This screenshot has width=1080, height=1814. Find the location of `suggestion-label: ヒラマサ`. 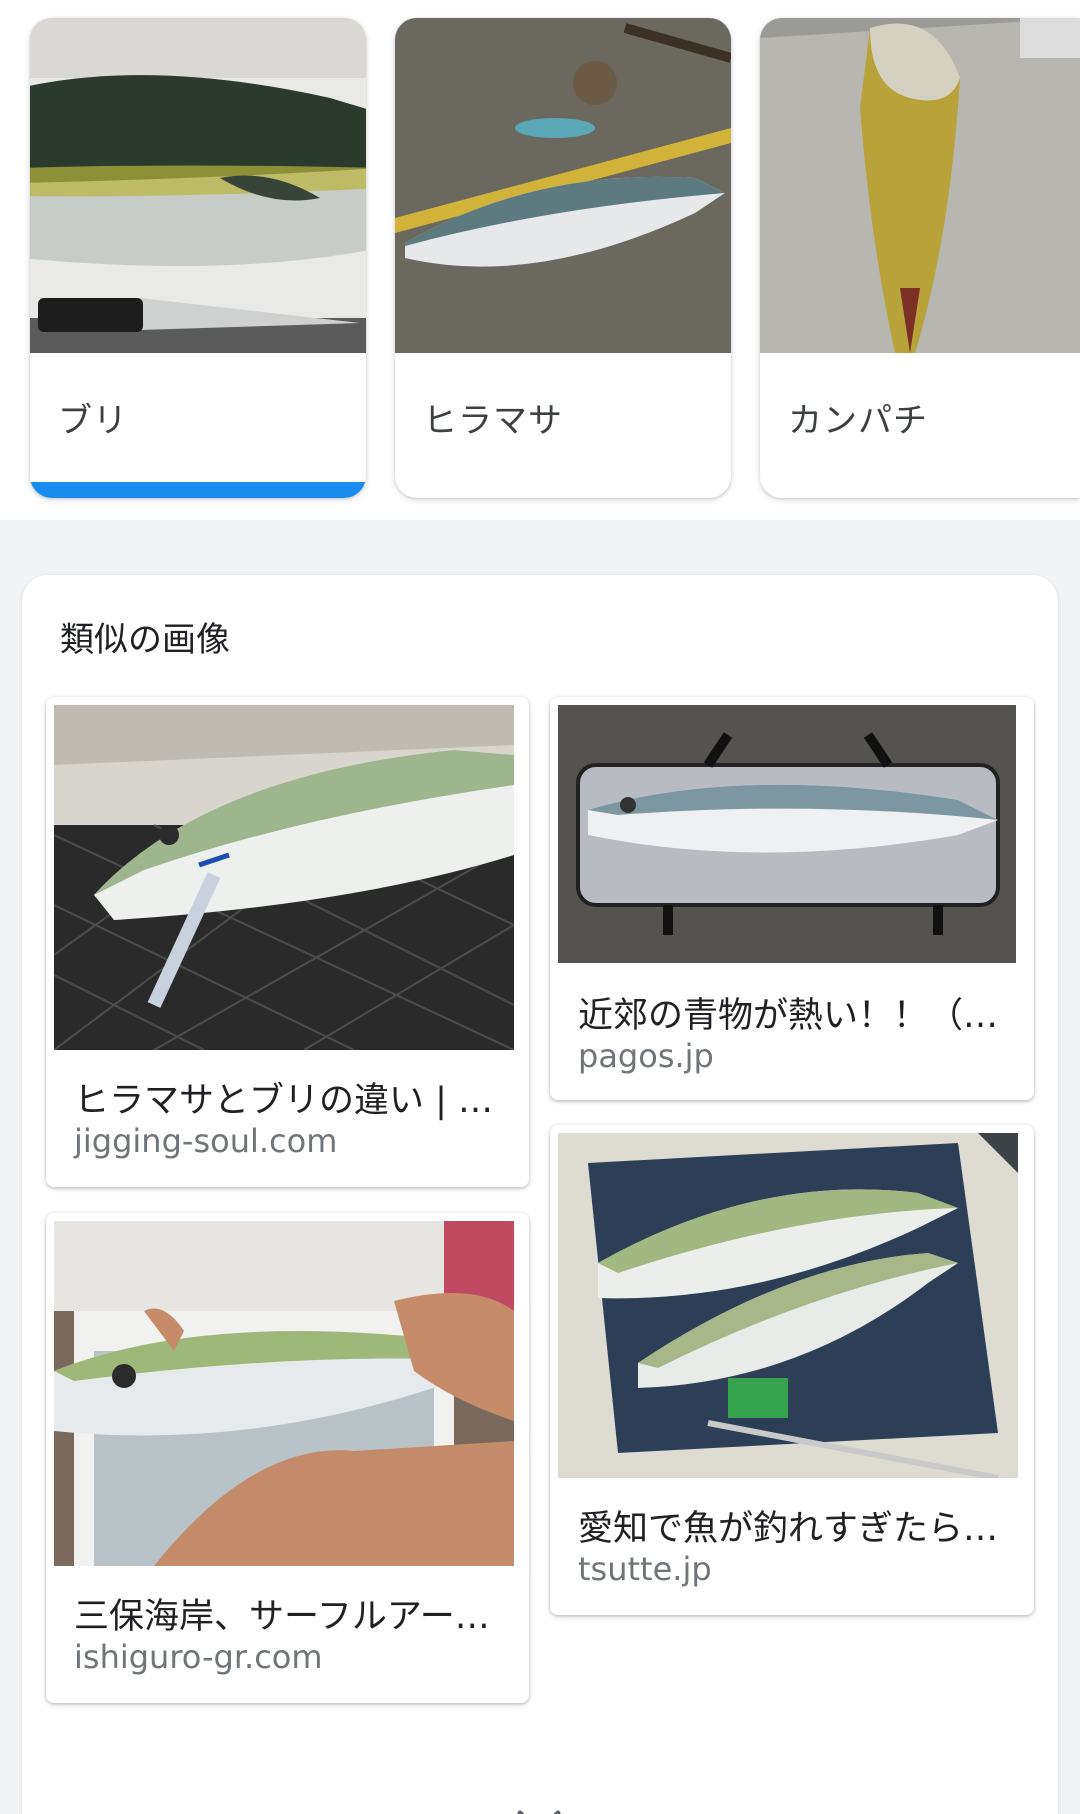

suggestion-label: ヒラマサ is located at coordinates (493, 421).